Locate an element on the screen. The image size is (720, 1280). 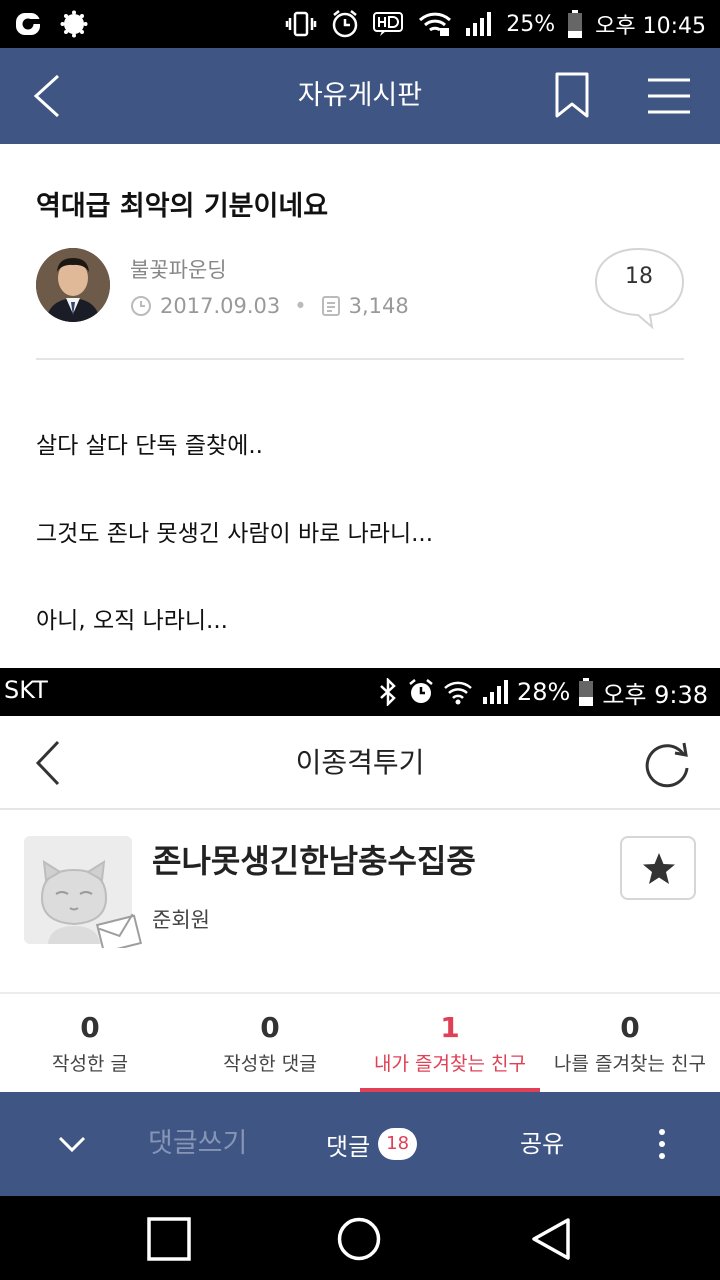
stat-label: 작성한 글 is located at coordinates (90, 1064).